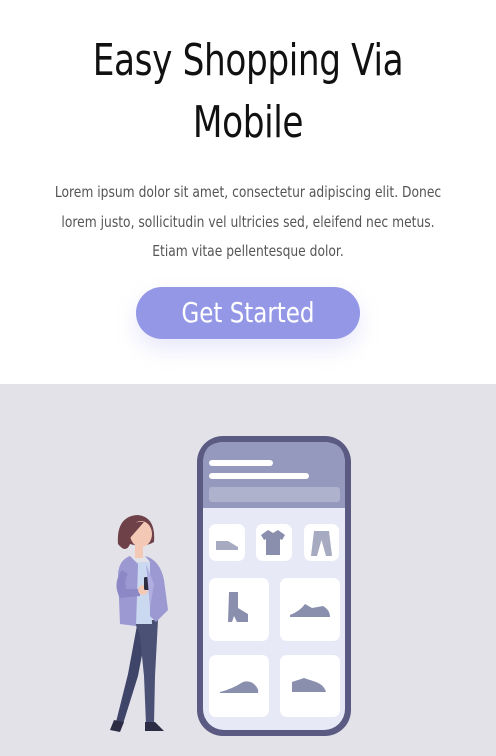 This screenshot has height=756, width=496. Describe the element at coordinates (139, 623) in the screenshot. I see `woman-illustration` at that location.